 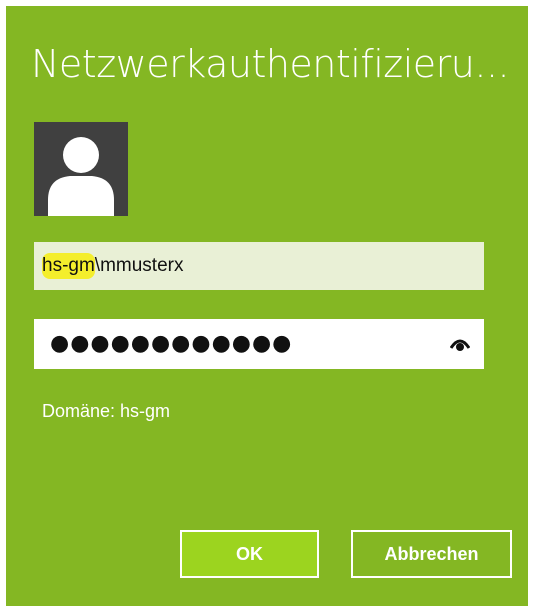 What do you see at coordinates (139, 265) in the screenshot?
I see `username-account: \mmusterx` at bounding box center [139, 265].